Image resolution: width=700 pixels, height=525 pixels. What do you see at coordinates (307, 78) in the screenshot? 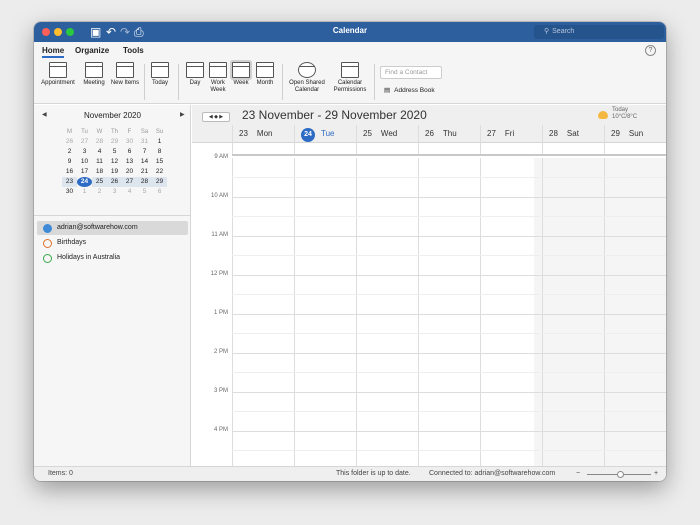
I see `open-shared-calendar-button: Open Shared Calendar` at bounding box center [307, 78].